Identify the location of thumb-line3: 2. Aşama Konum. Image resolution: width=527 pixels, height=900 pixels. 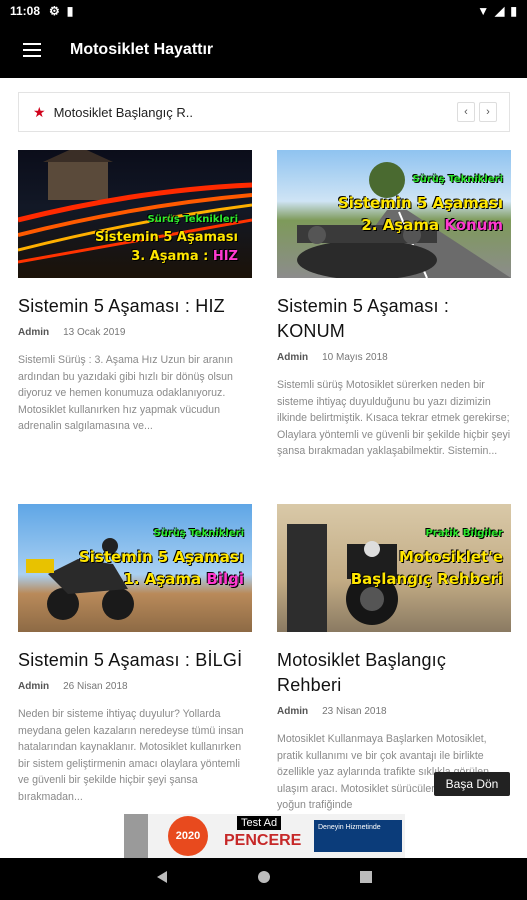
(432, 225).